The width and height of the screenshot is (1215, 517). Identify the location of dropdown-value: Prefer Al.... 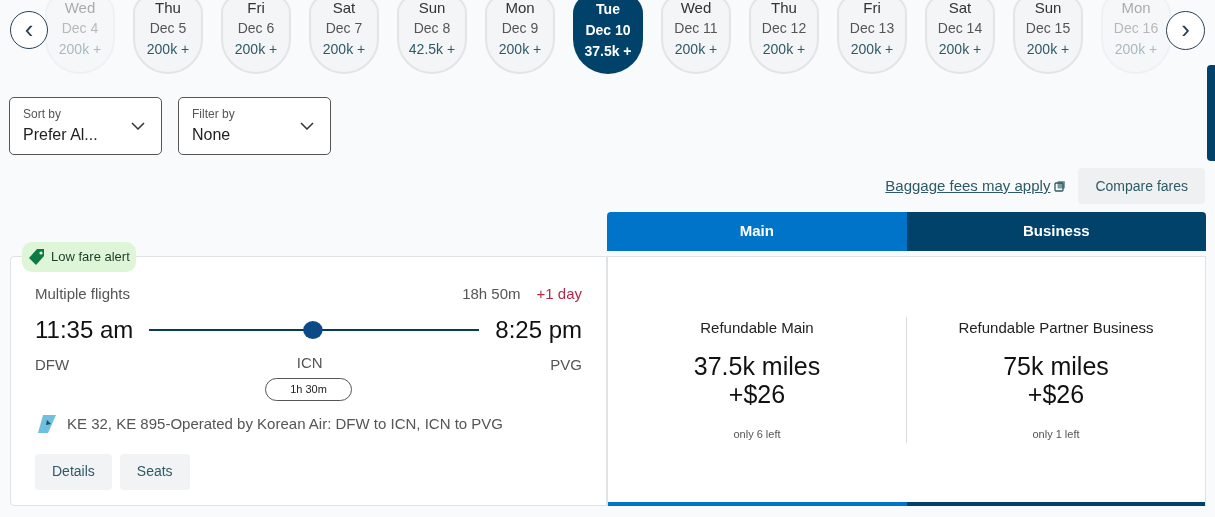
(60, 135).